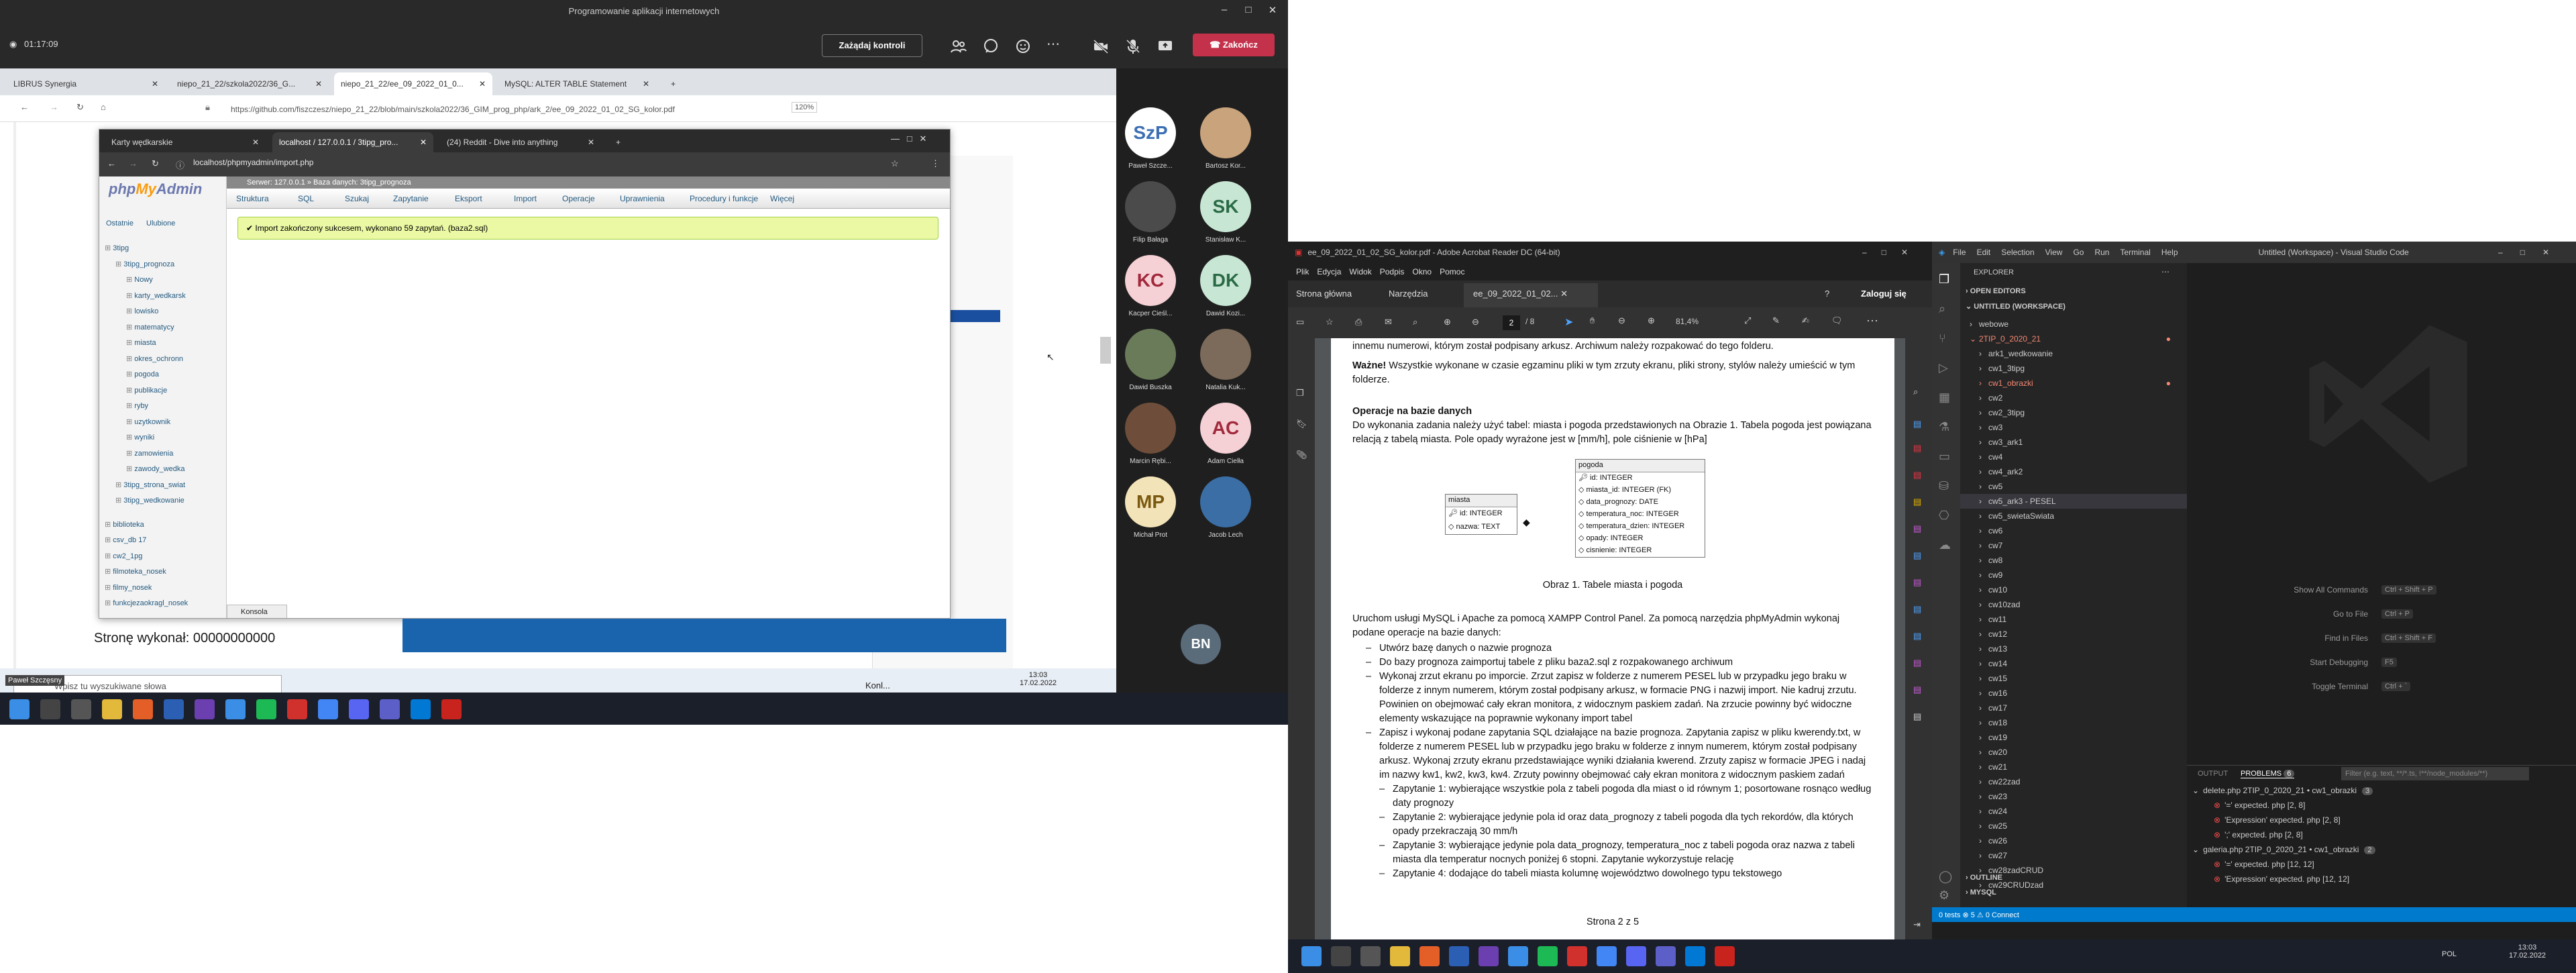 Image resolution: width=2576 pixels, height=973 pixels. What do you see at coordinates (125, 539) in the screenshot?
I see `tree-item: ⊞ csv_db 17` at bounding box center [125, 539].